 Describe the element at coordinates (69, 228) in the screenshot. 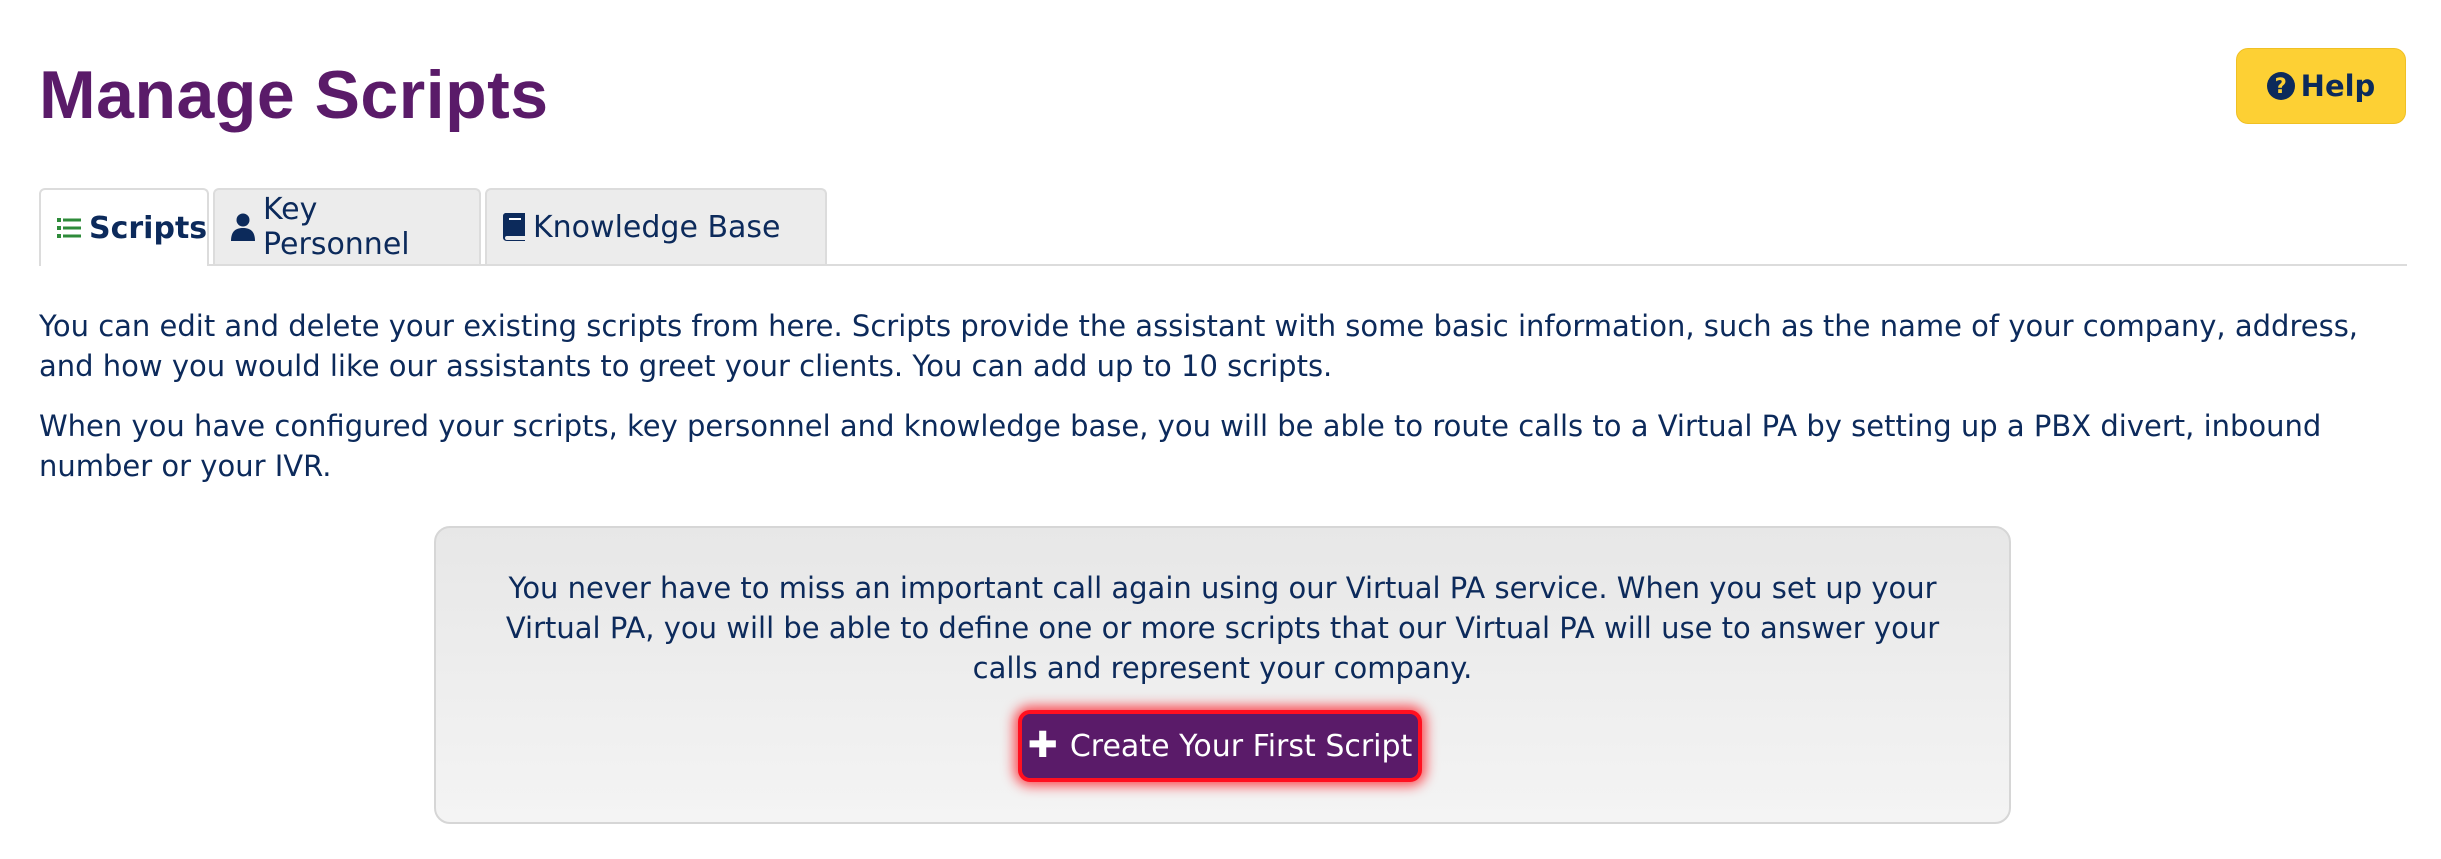

I see `list-icon` at that location.